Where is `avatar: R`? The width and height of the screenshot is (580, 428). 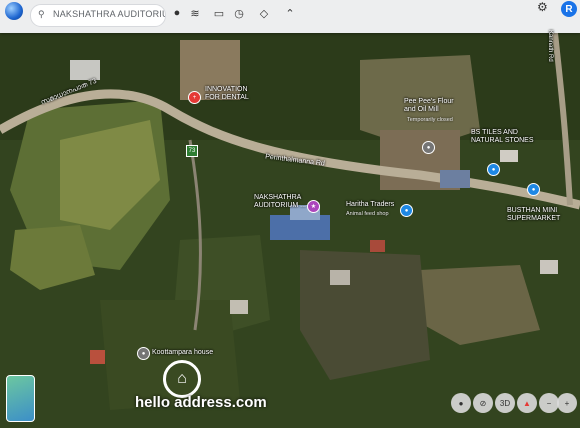
avatar: R is located at coordinates (569, 9).